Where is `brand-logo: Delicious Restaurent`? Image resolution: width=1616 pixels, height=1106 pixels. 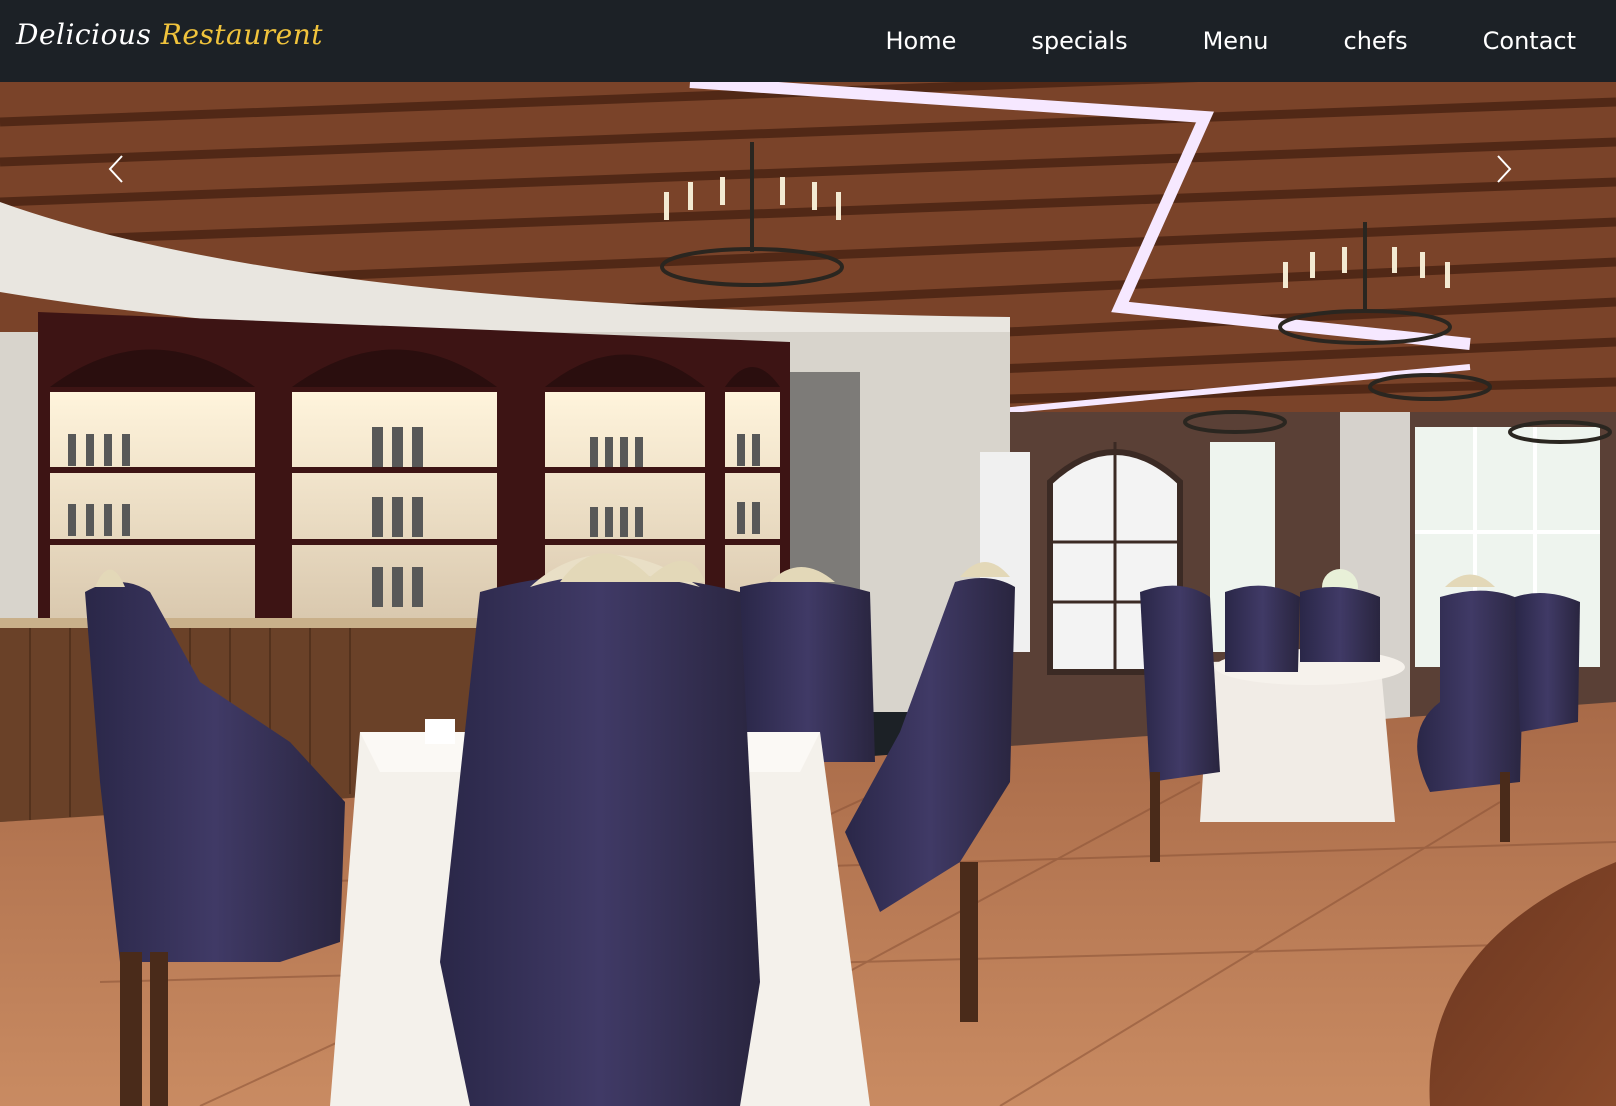
brand-logo: Delicious Restaurent is located at coordinates (169, 34).